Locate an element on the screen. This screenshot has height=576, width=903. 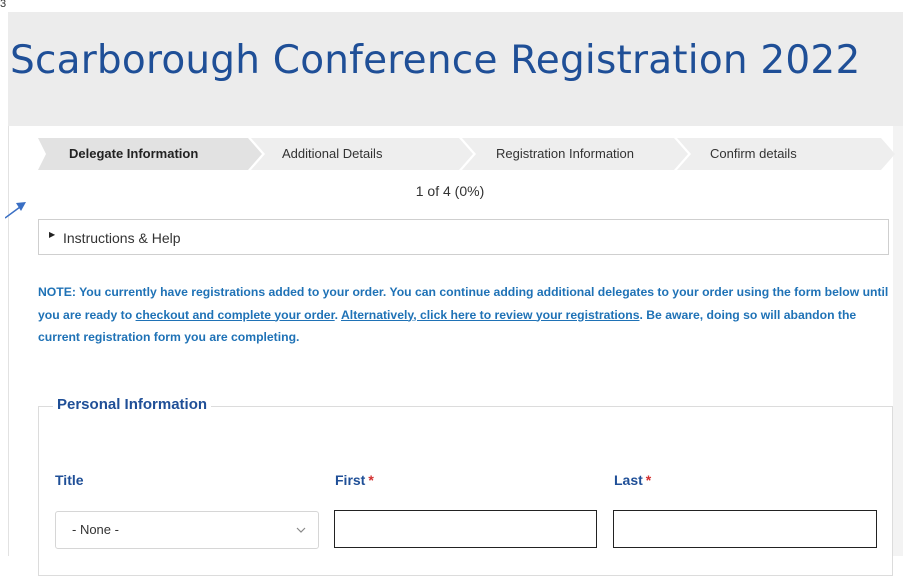
title-select-value: - None - is located at coordinates (95, 529).